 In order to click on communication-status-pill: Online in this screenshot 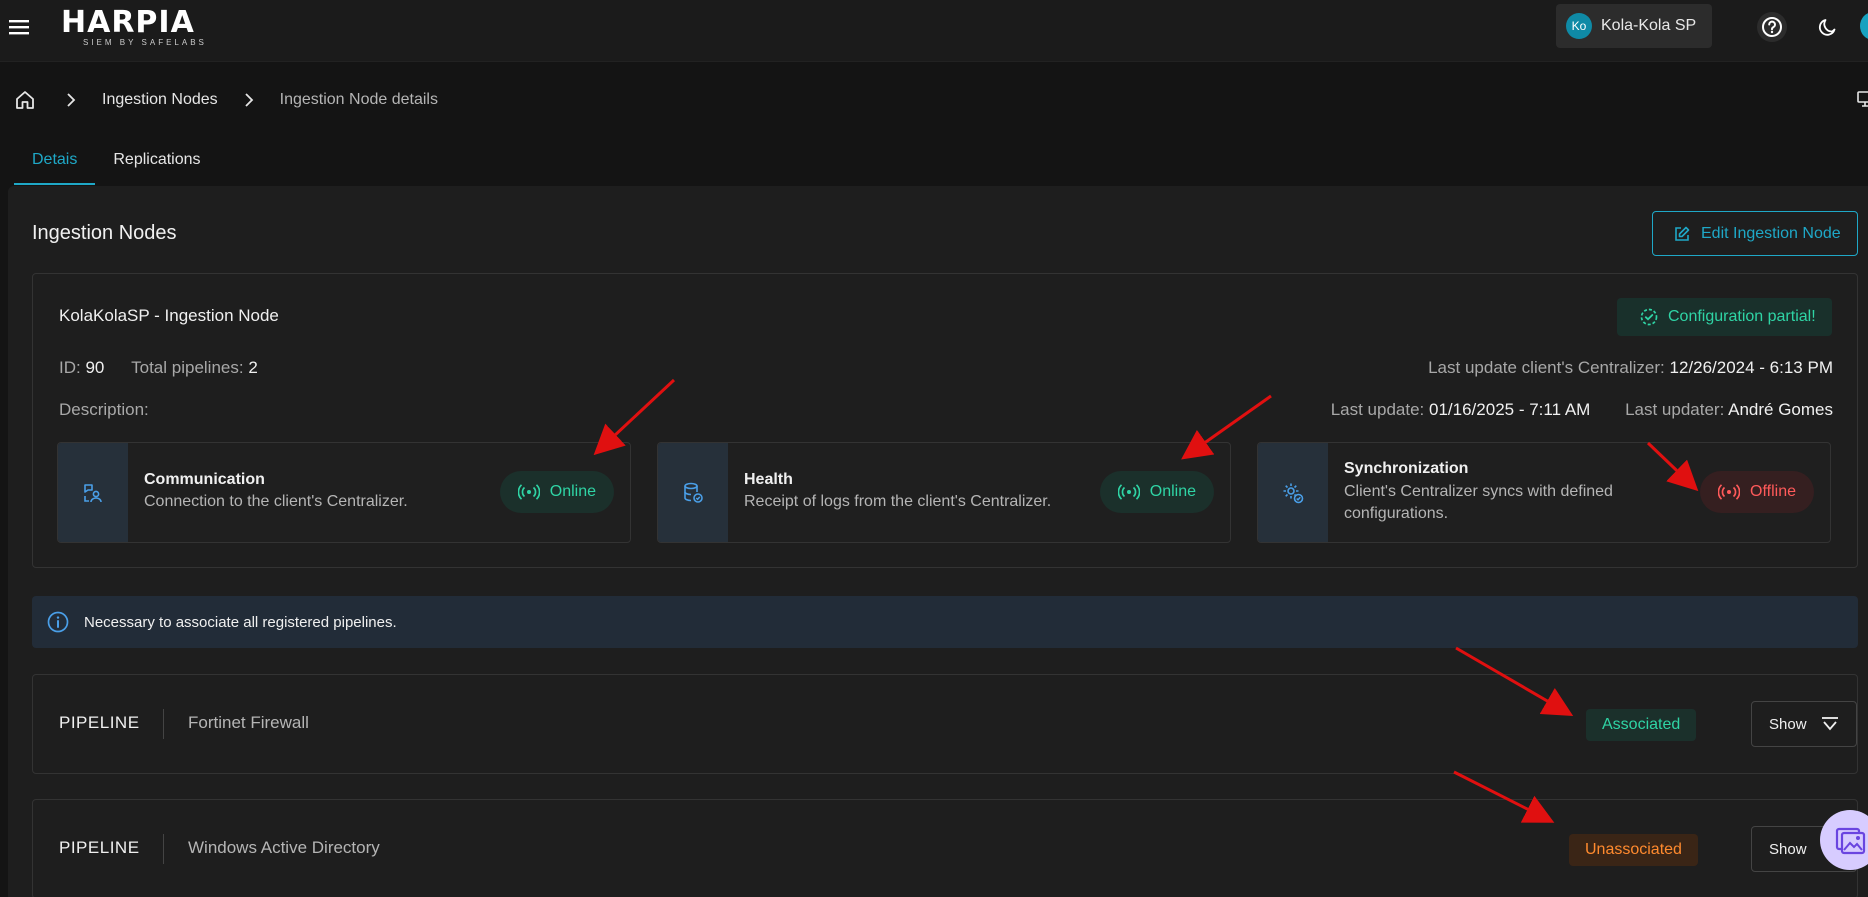, I will do `click(556, 492)`.